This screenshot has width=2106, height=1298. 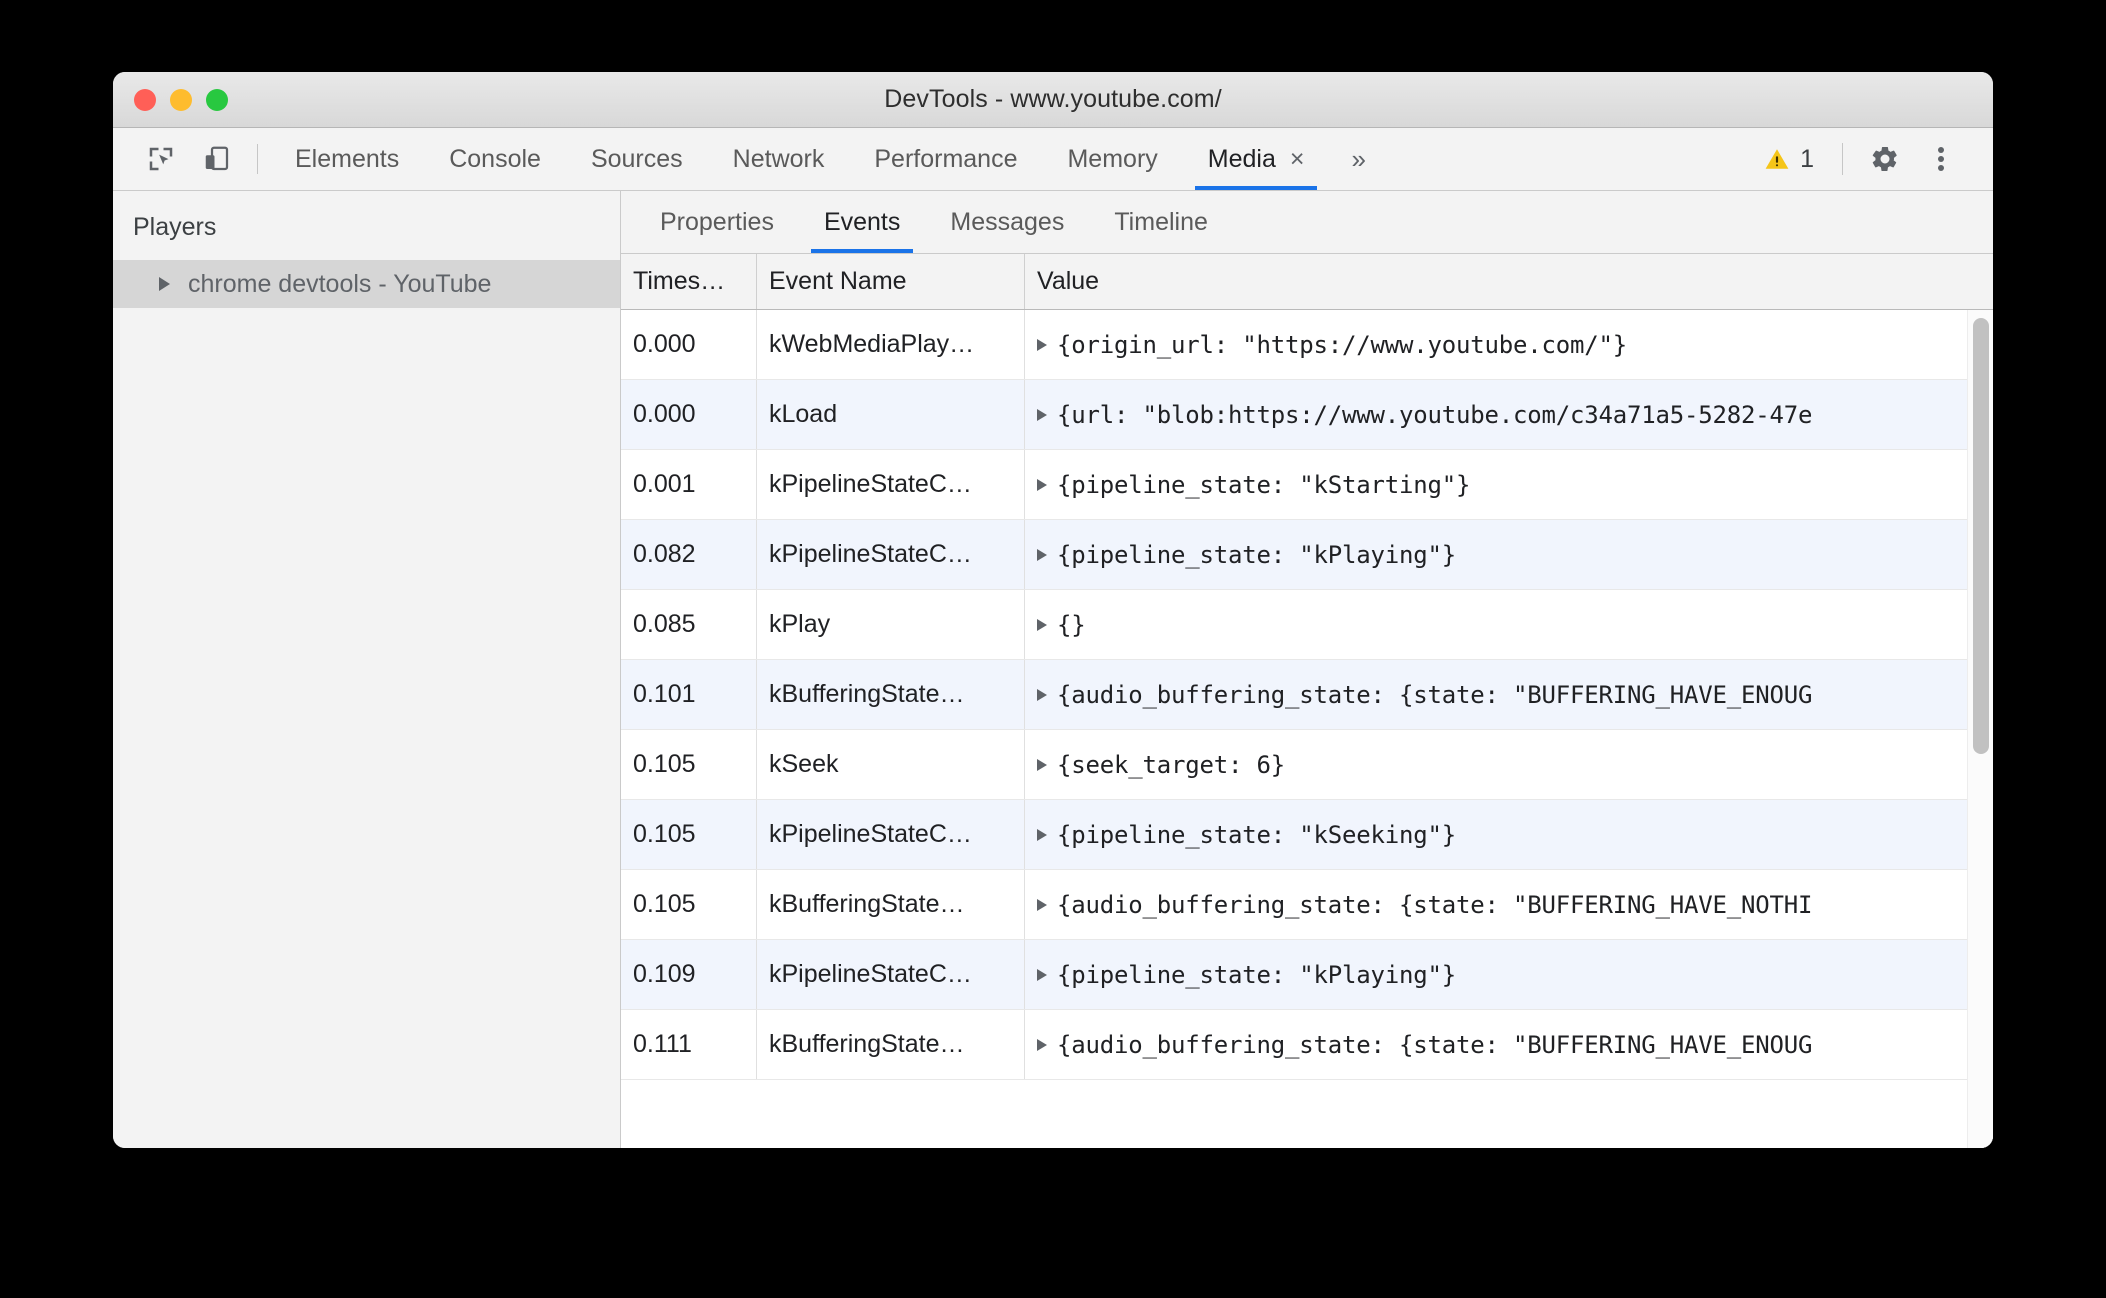 What do you see at coordinates (1358, 159) in the screenshot?
I see `more-tabs-icon: »` at bounding box center [1358, 159].